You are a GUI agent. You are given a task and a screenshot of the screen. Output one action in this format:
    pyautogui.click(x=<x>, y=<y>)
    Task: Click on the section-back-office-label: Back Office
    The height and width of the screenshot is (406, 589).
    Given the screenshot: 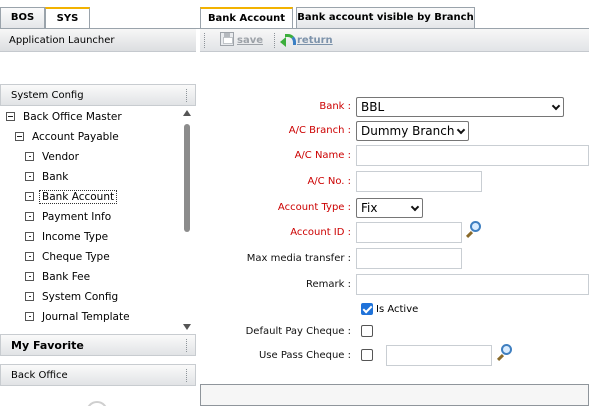 What is the action you would take?
    pyautogui.click(x=39, y=375)
    